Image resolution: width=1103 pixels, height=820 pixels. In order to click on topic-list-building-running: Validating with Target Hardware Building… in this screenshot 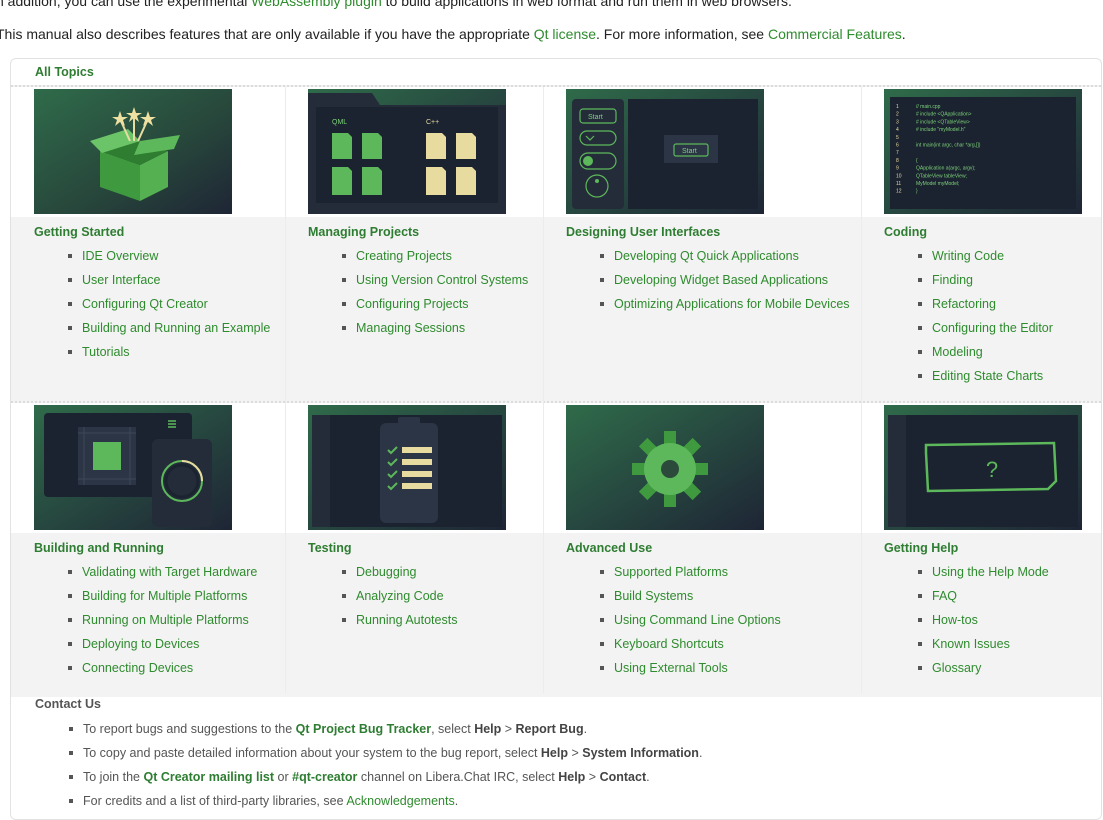, I will do `click(162, 620)`.